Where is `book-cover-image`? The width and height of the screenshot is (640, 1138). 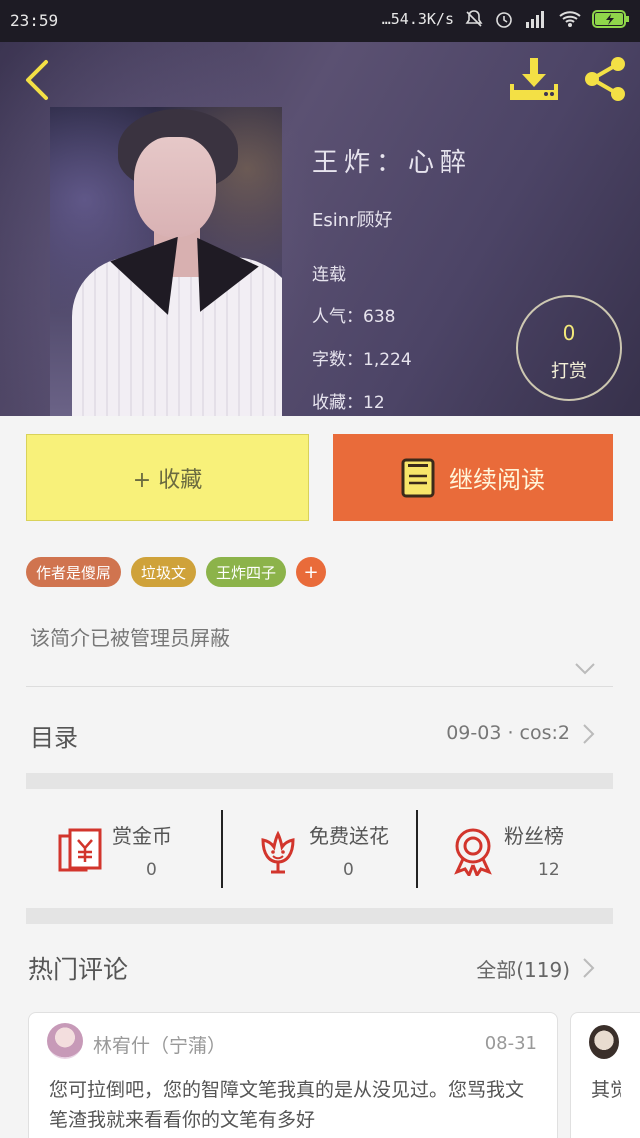 book-cover-image is located at coordinates (166, 261).